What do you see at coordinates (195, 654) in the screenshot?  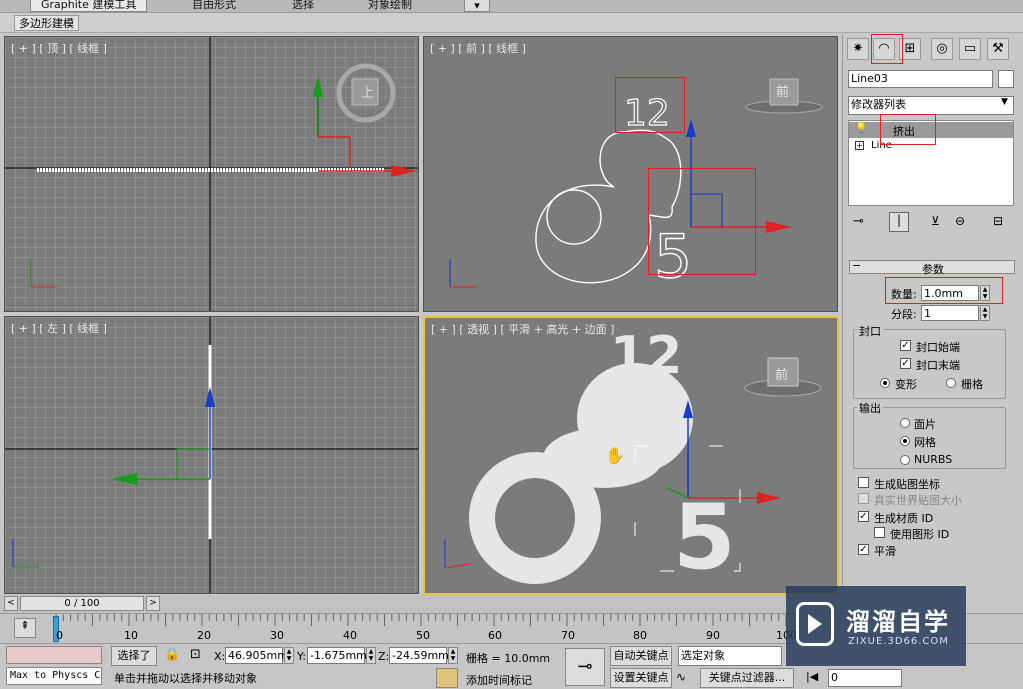 I see `absolute-mode-icon: ⊡` at bounding box center [195, 654].